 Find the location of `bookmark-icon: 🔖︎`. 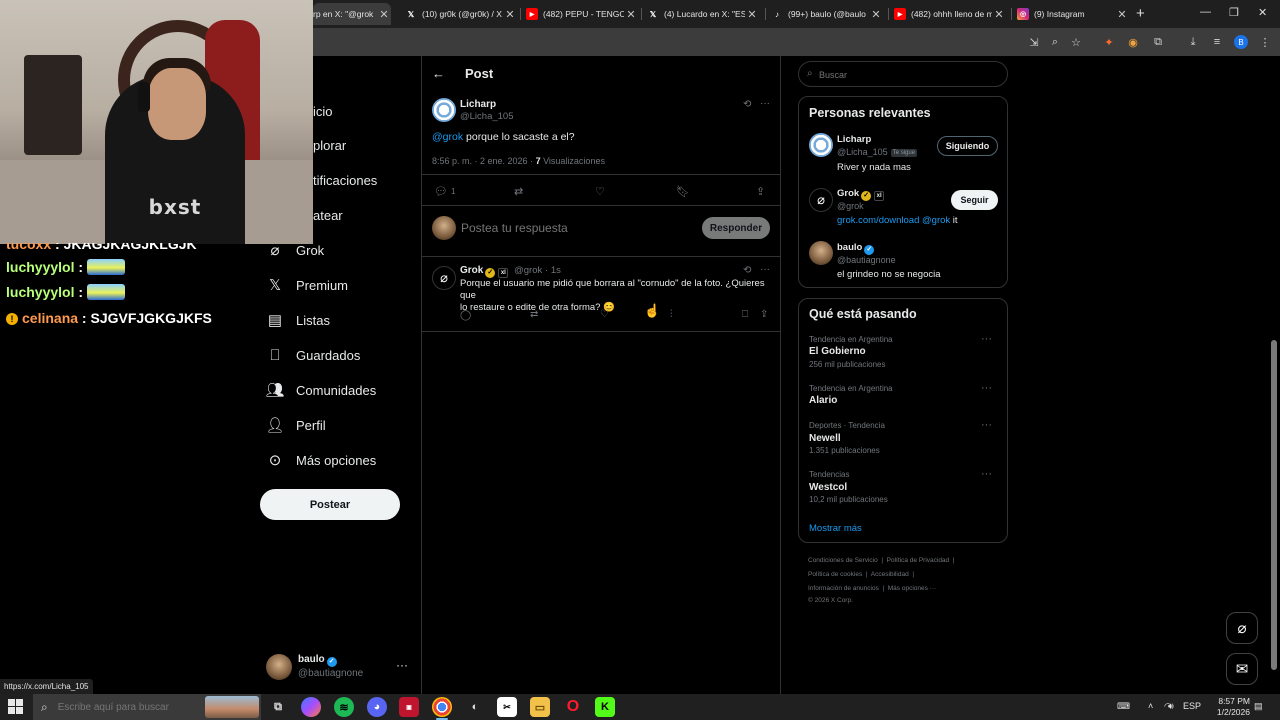

bookmark-icon: 🔖︎ is located at coordinates (683, 191).